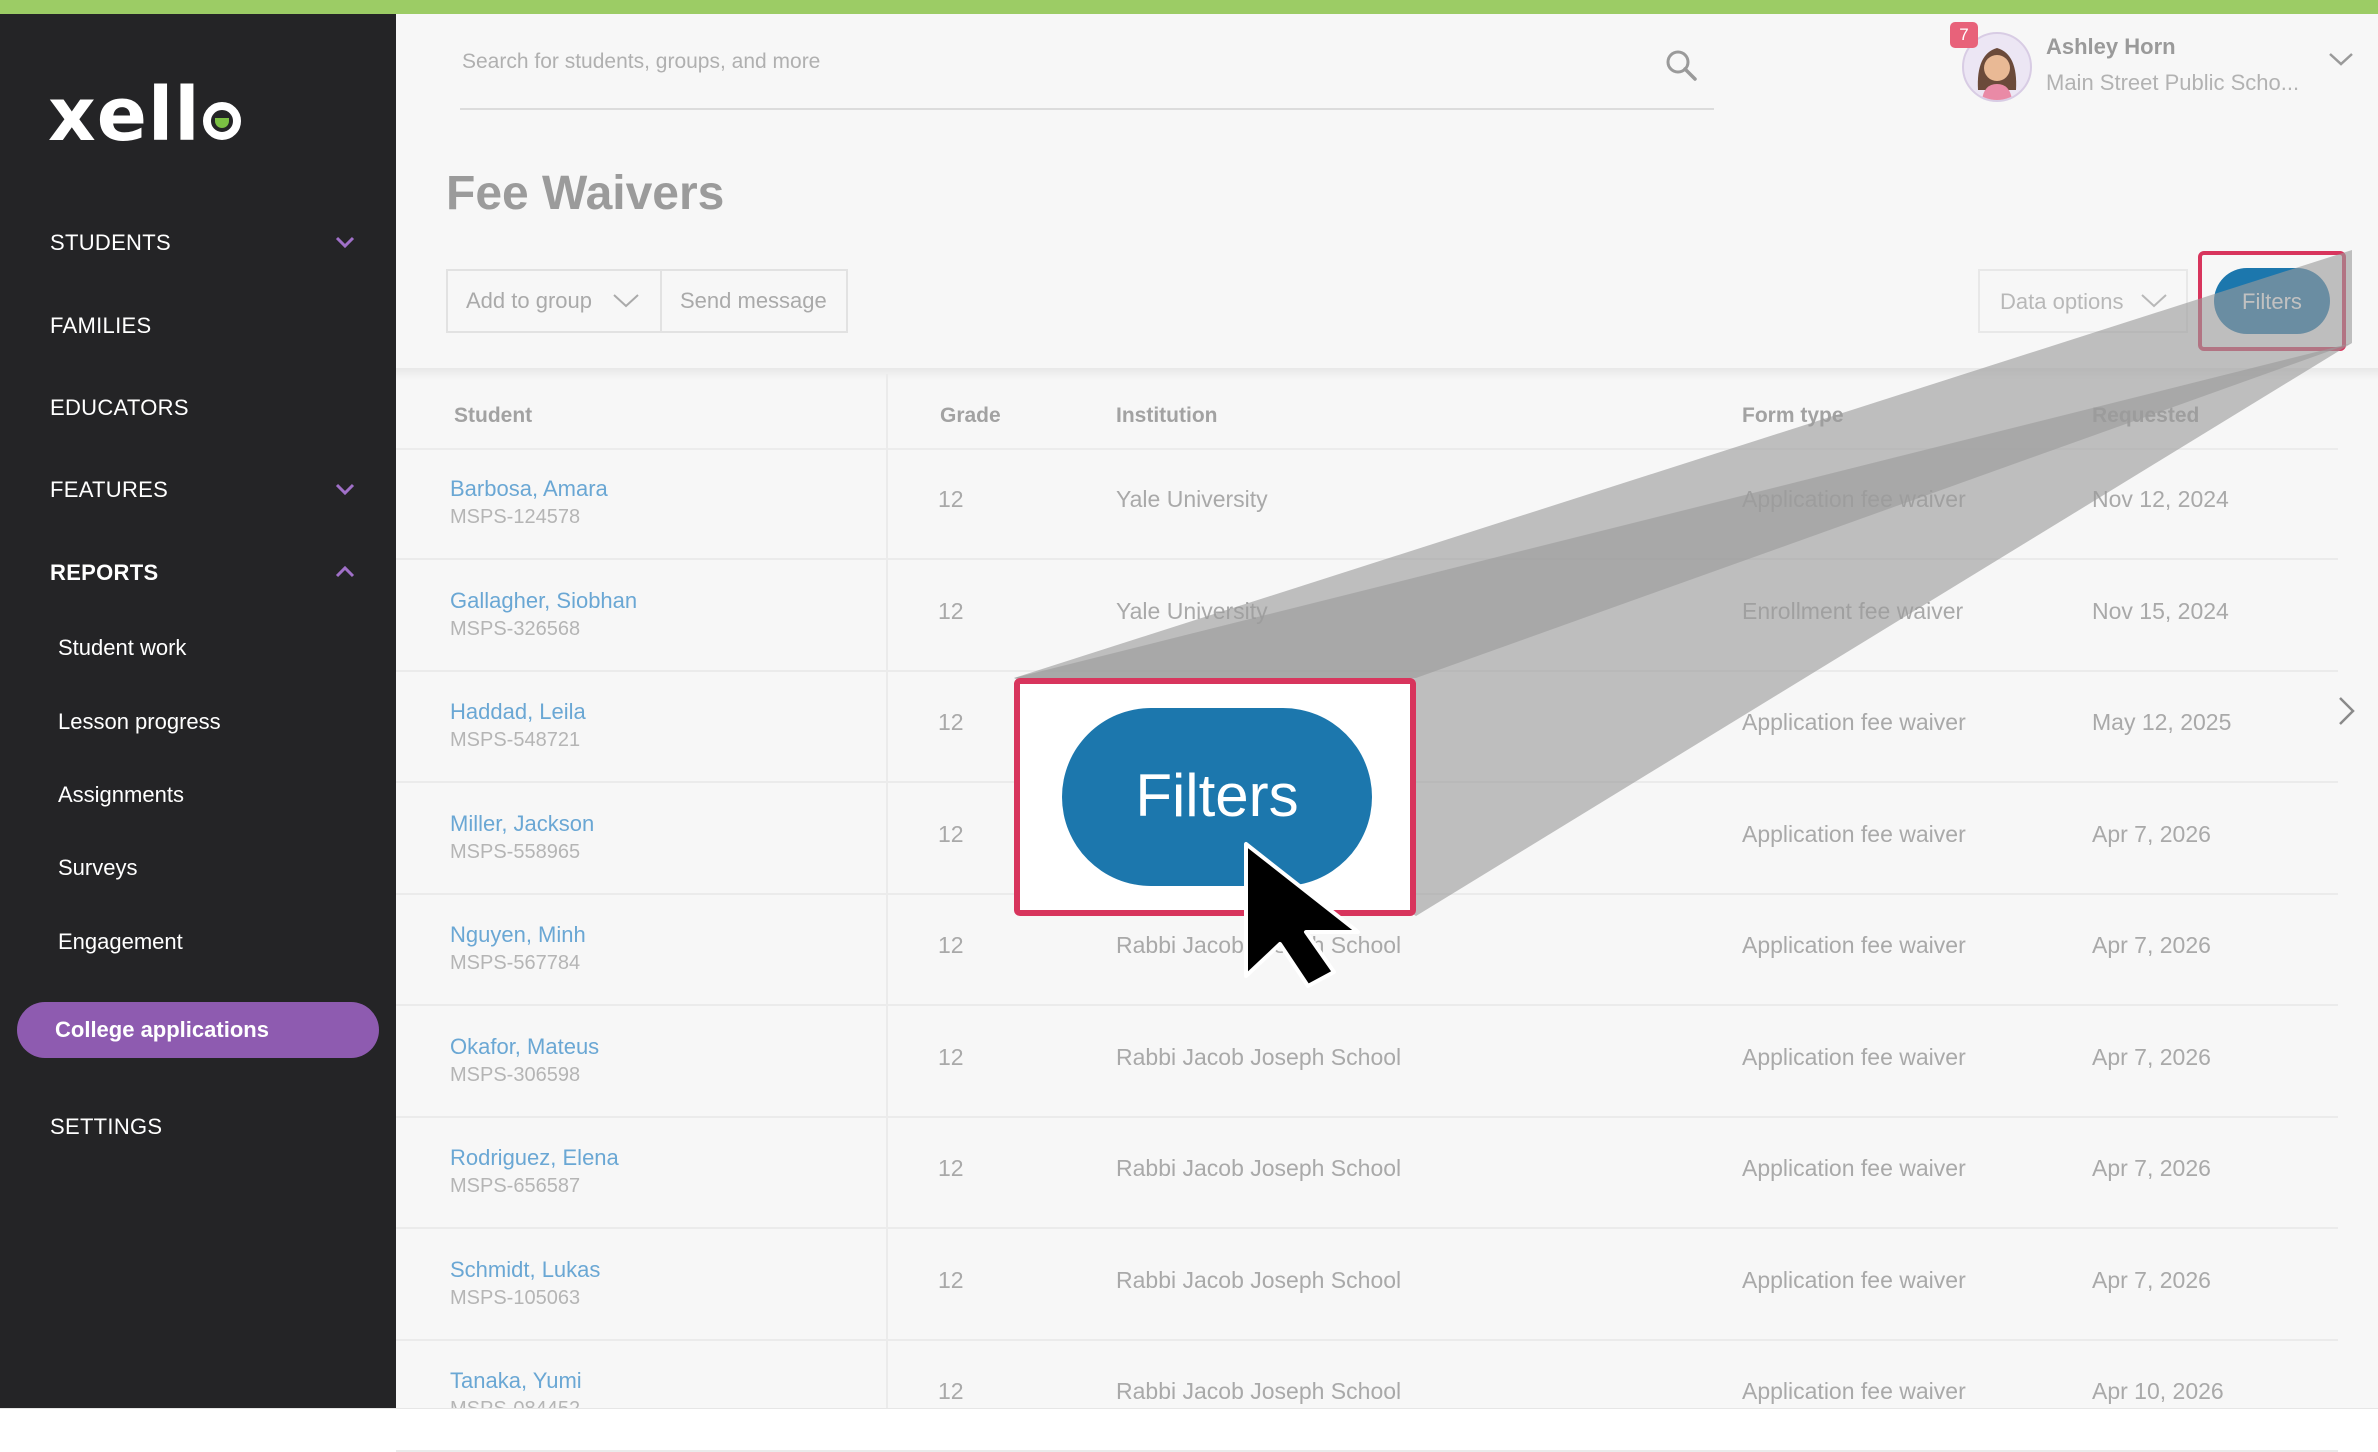  Describe the element at coordinates (144, 115) in the screenshot. I see `xello-logo: xell` at that location.